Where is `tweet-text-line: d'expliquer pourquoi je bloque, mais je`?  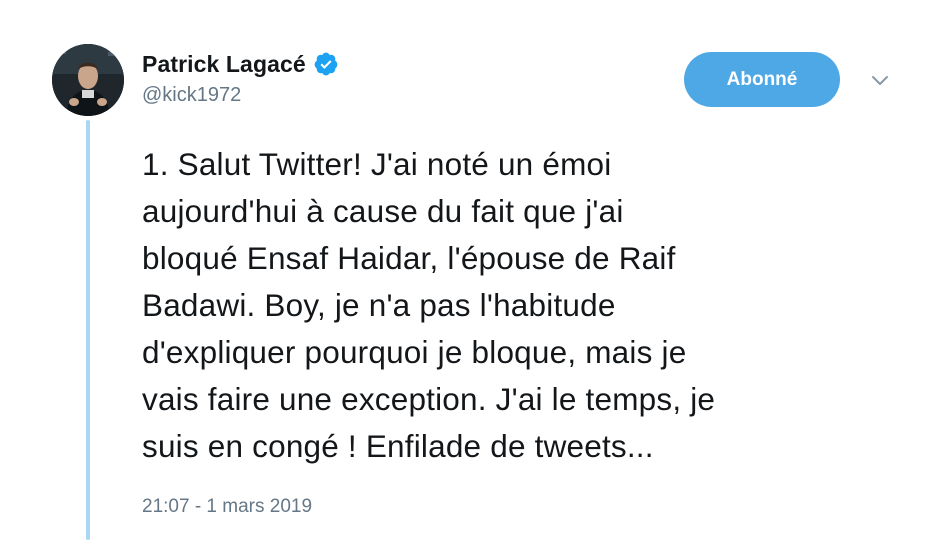
tweet-text-line: d'expliquer pourquoi je bloque, mais je is located at coordinates (414, 352).